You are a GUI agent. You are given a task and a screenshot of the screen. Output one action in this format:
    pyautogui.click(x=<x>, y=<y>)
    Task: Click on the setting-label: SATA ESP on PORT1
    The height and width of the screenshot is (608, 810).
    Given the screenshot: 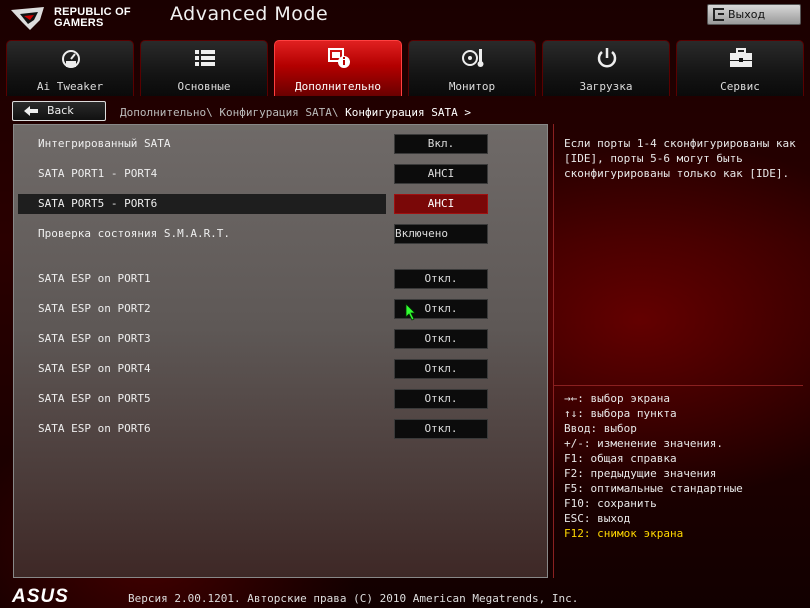 What is the action you would take?
    pyautogui.click(x=94, y=278)
    